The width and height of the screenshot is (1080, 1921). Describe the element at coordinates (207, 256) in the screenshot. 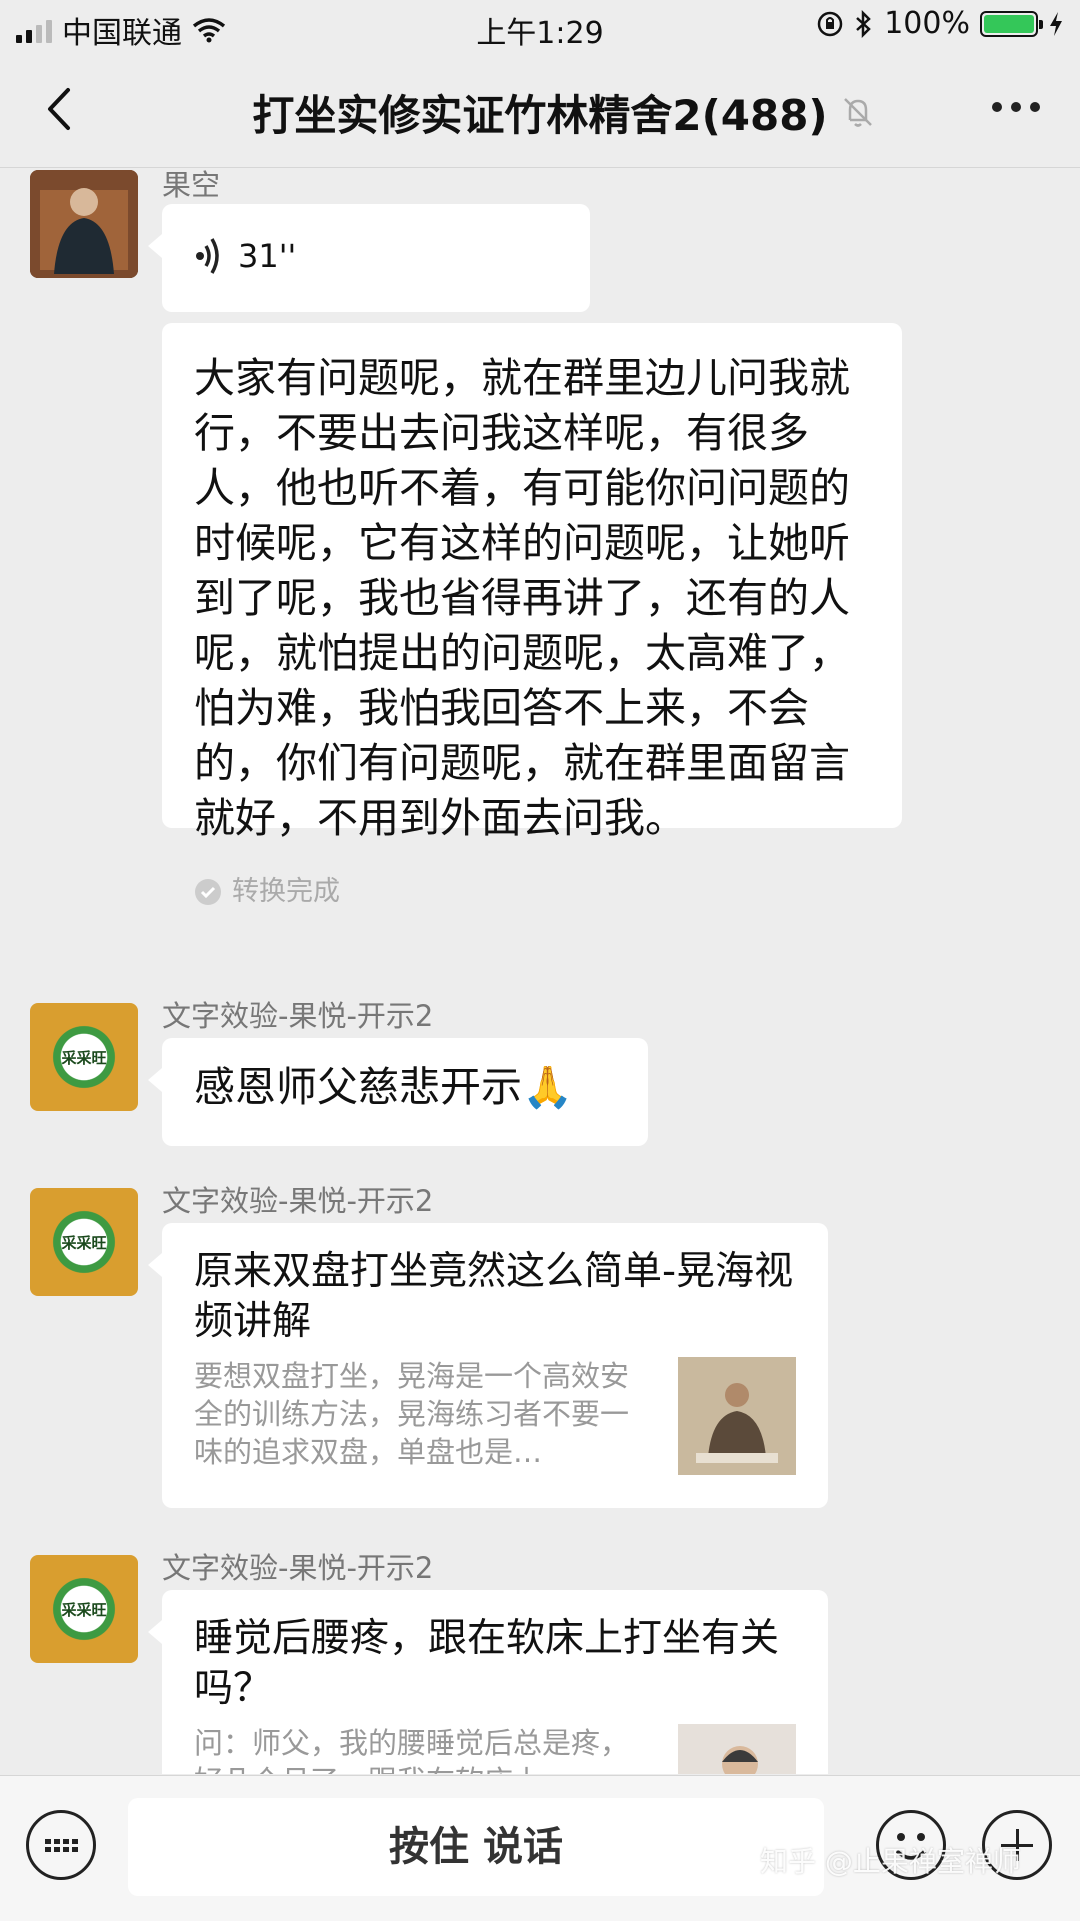

I see `voice-wave-icon` at that location.